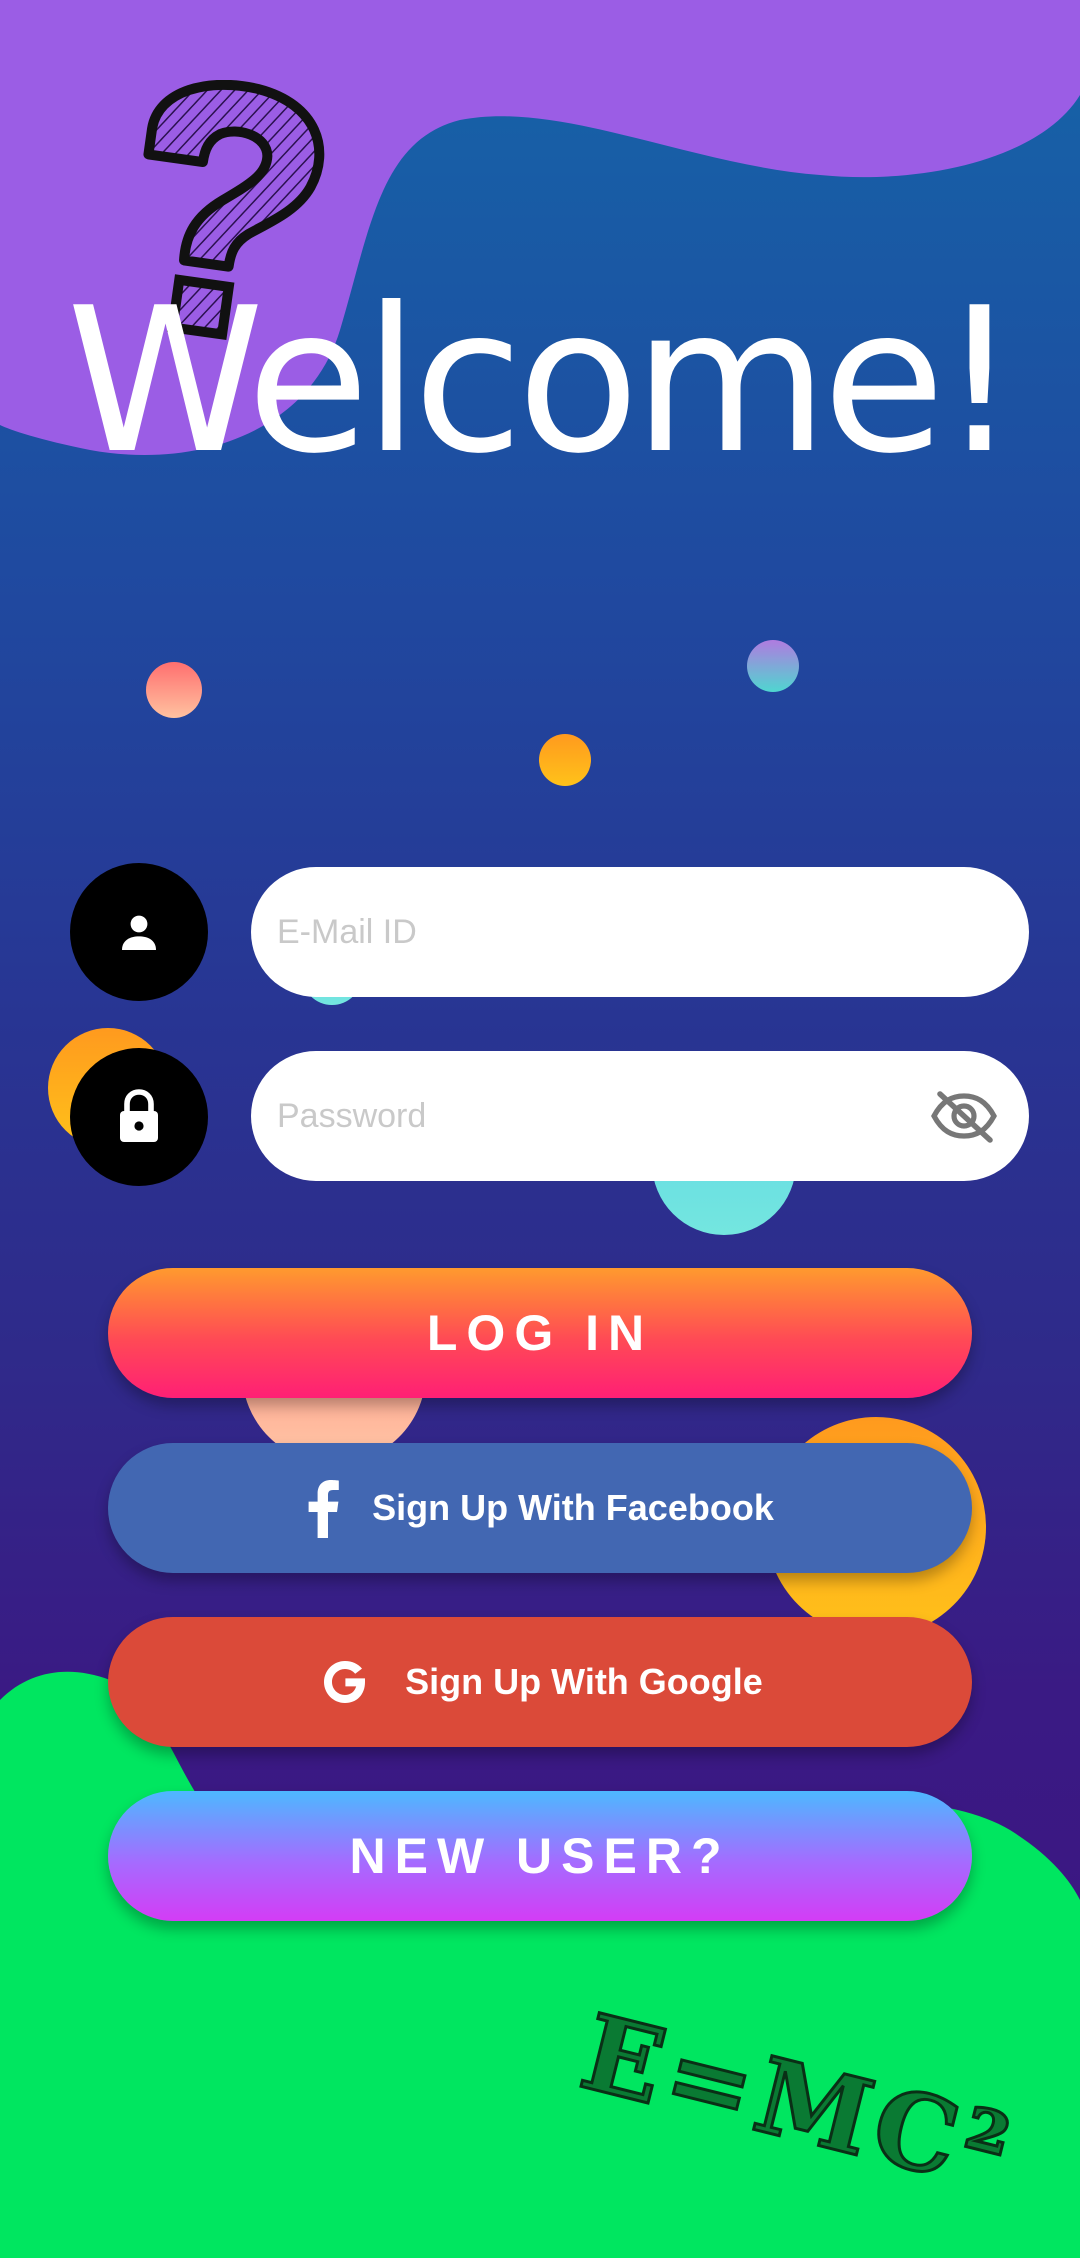 This screenshot has height=2258, width=1080. Describe the element at coordinates (773, 666) in the screenshot. I see `bubble-violet` at that location.